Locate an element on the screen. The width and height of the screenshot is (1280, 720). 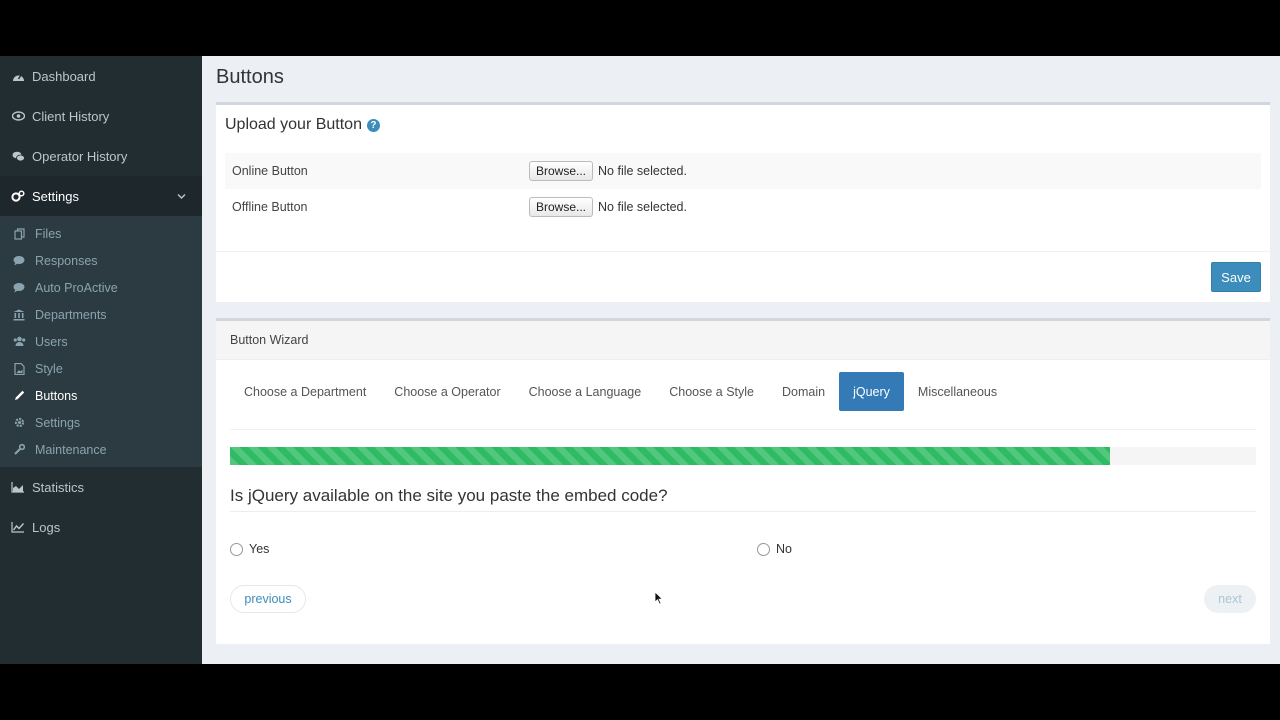
submenu-item-label: Buttons is located at coordinates (56, 395).